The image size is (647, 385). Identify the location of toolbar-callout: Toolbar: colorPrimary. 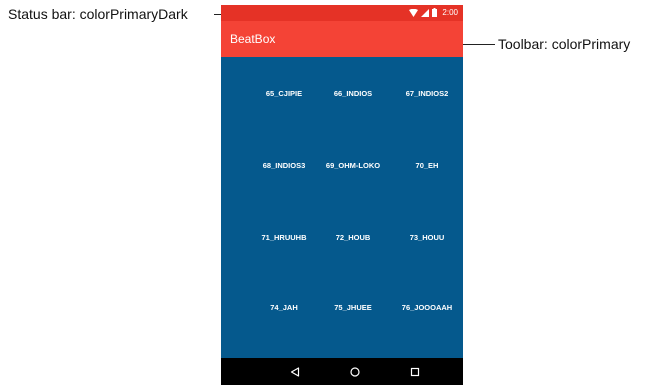
(564, 44).